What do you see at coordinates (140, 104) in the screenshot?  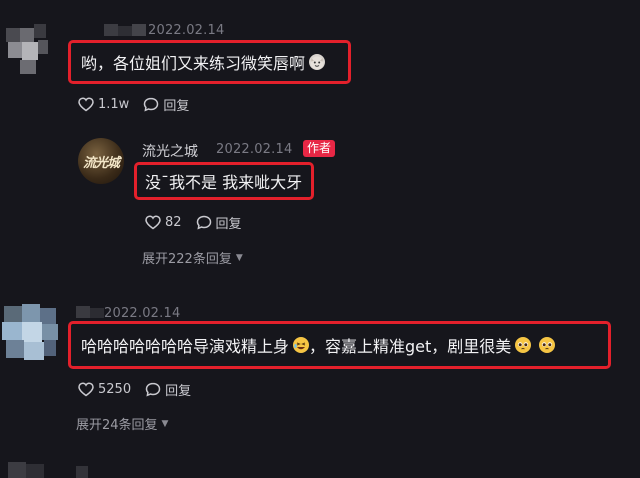 I see `comment-actions: 1.1w 回复` at bounding box center [140, 104].